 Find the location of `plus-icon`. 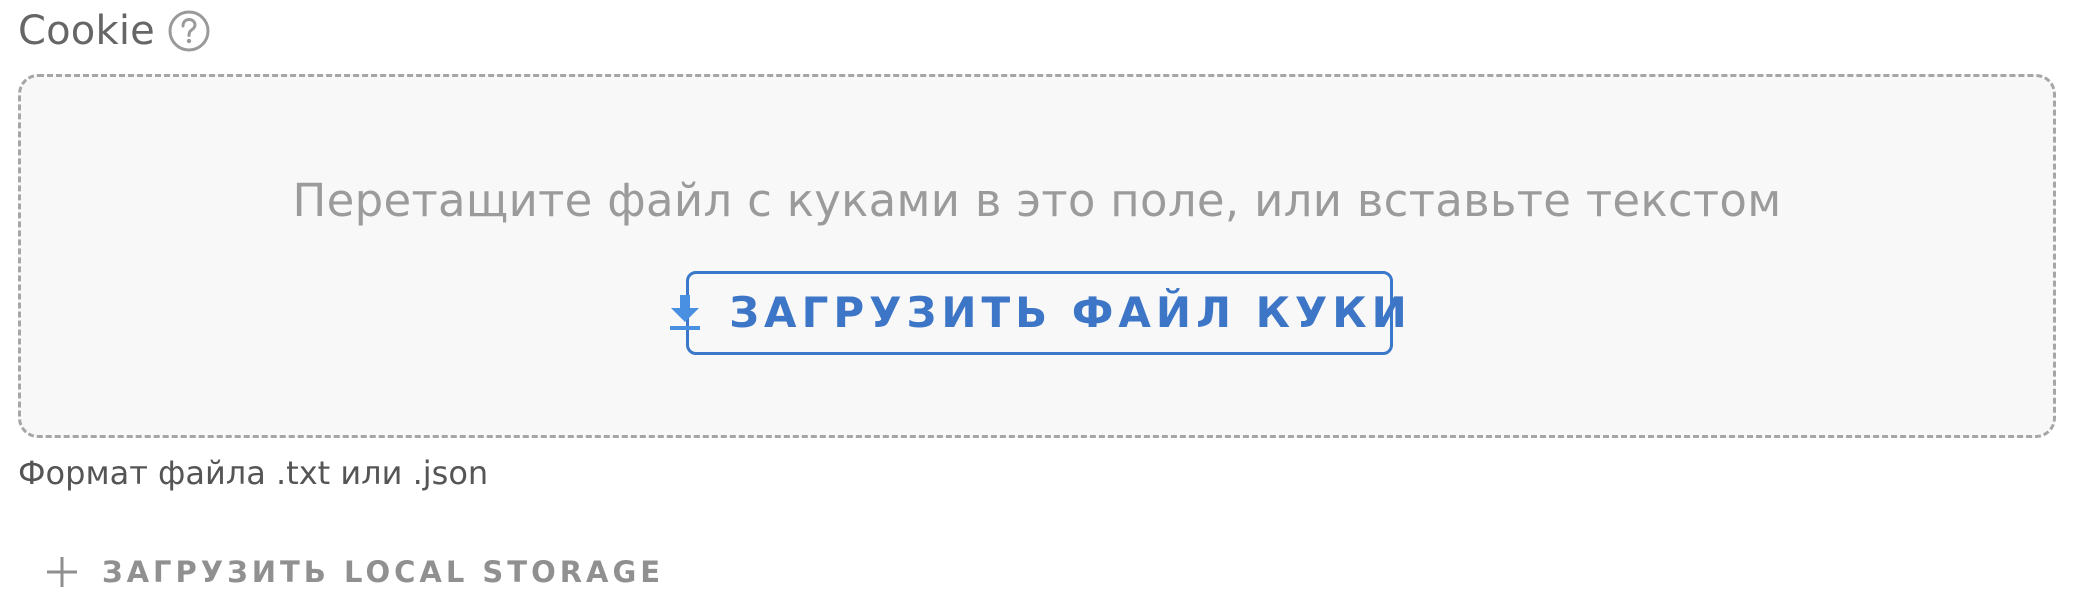

plus-icon is located at coordinates (62, 572).